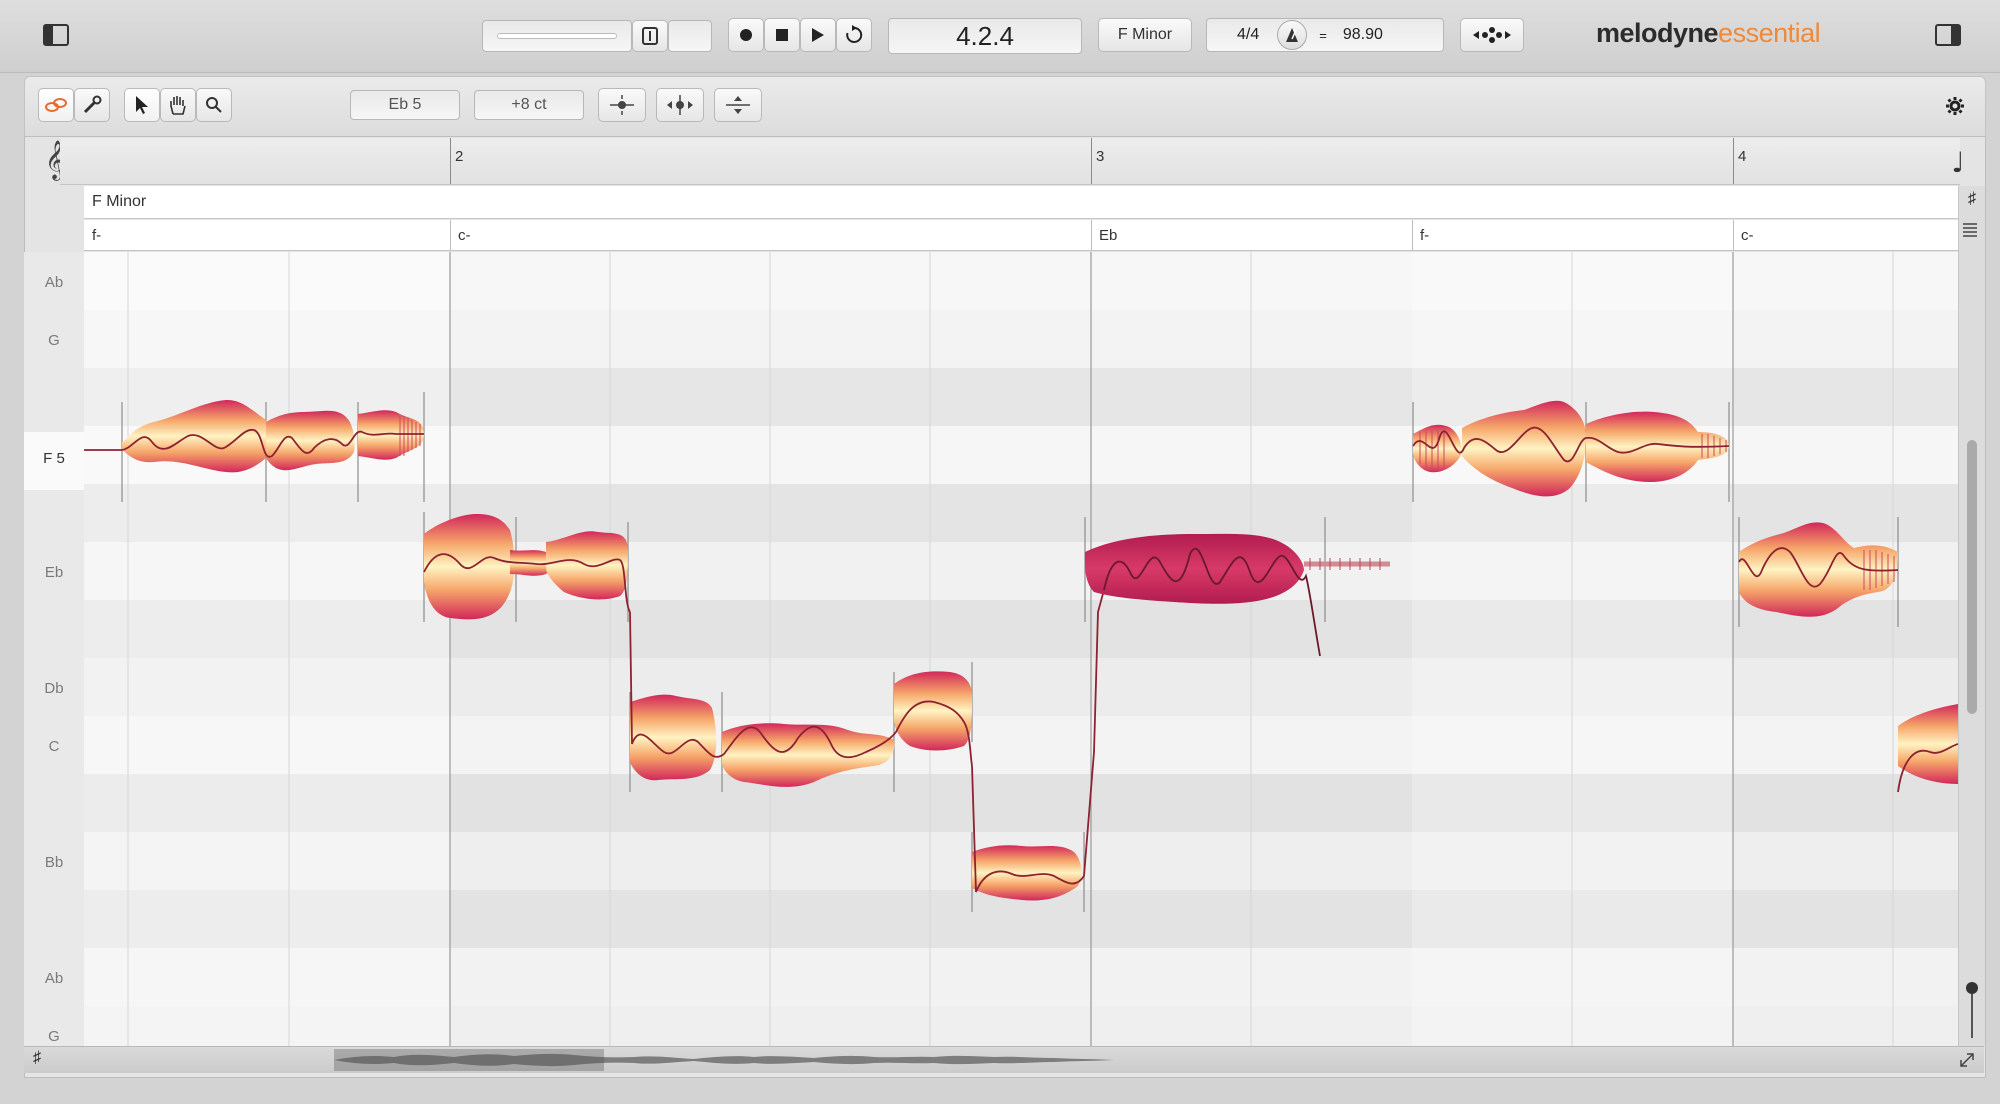 The height and width of the screenshot is (1104, 2000). I want to click on sidebar-toggle-left-icon, so click(56, 35).